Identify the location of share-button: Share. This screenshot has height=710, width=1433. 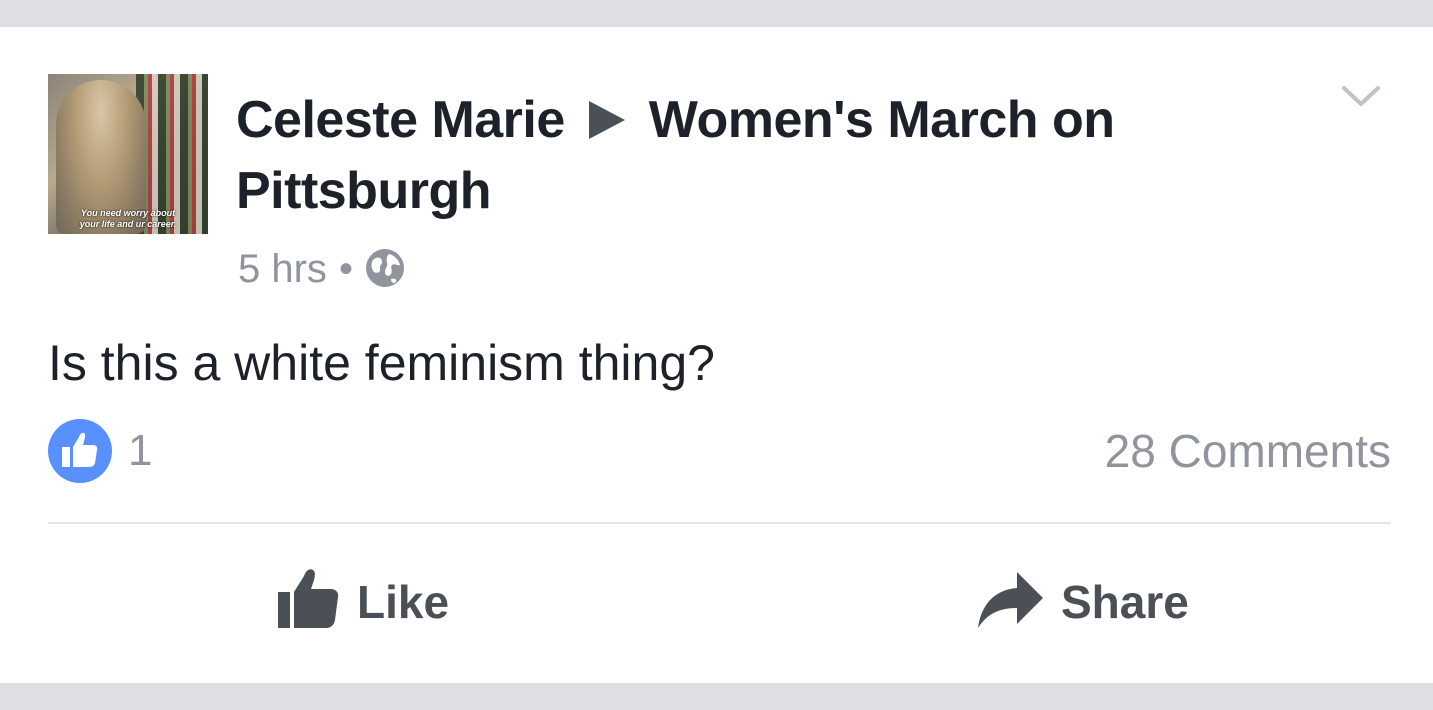
(1083, 602).